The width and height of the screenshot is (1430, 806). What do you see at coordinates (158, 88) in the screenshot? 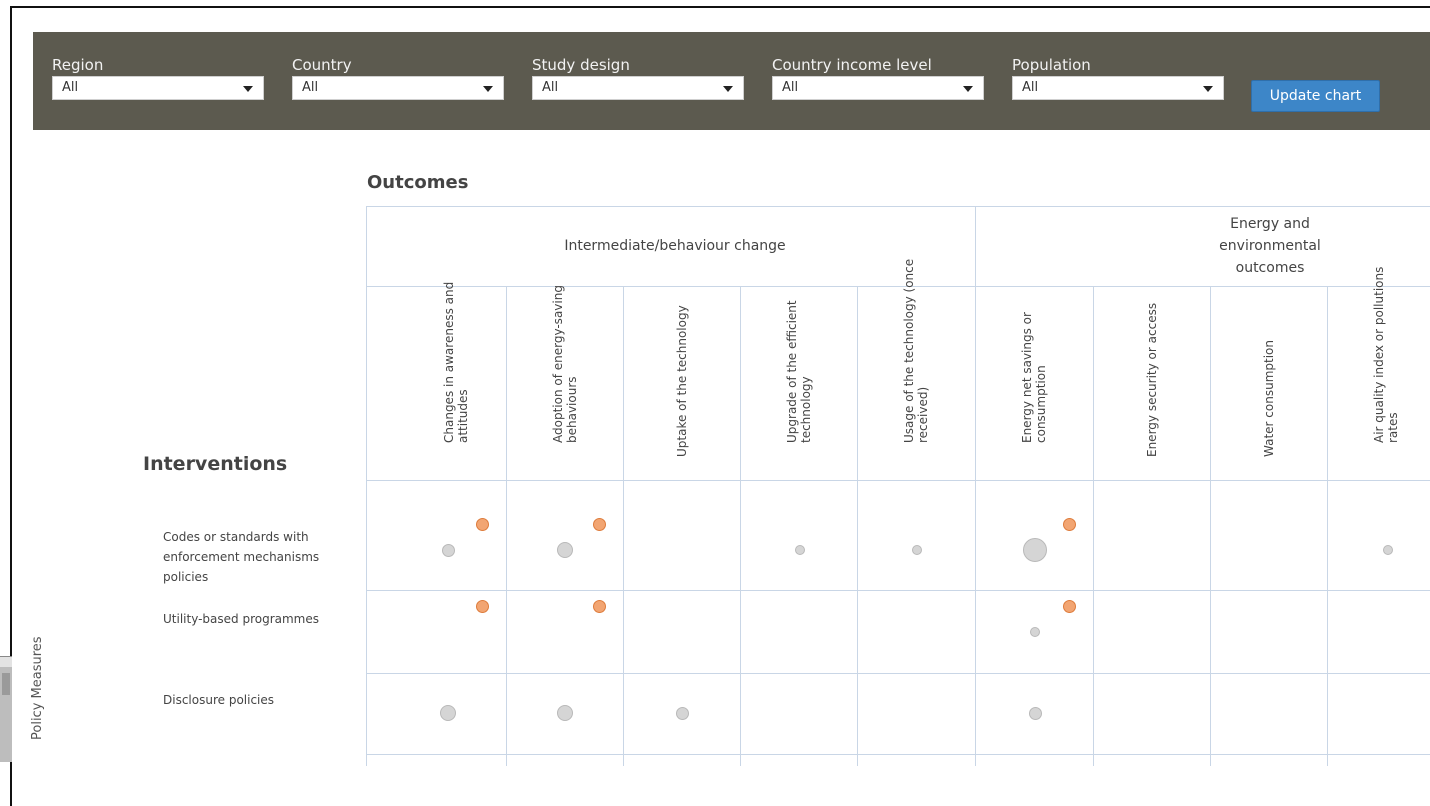
I see `region-select: All` at bounding box center [158, 88].